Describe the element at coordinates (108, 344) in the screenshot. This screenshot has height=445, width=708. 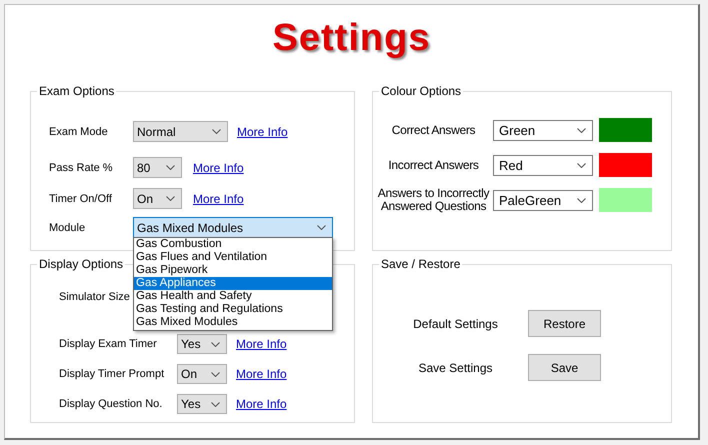
I see `field-label: Display Exam Timer` at that location.